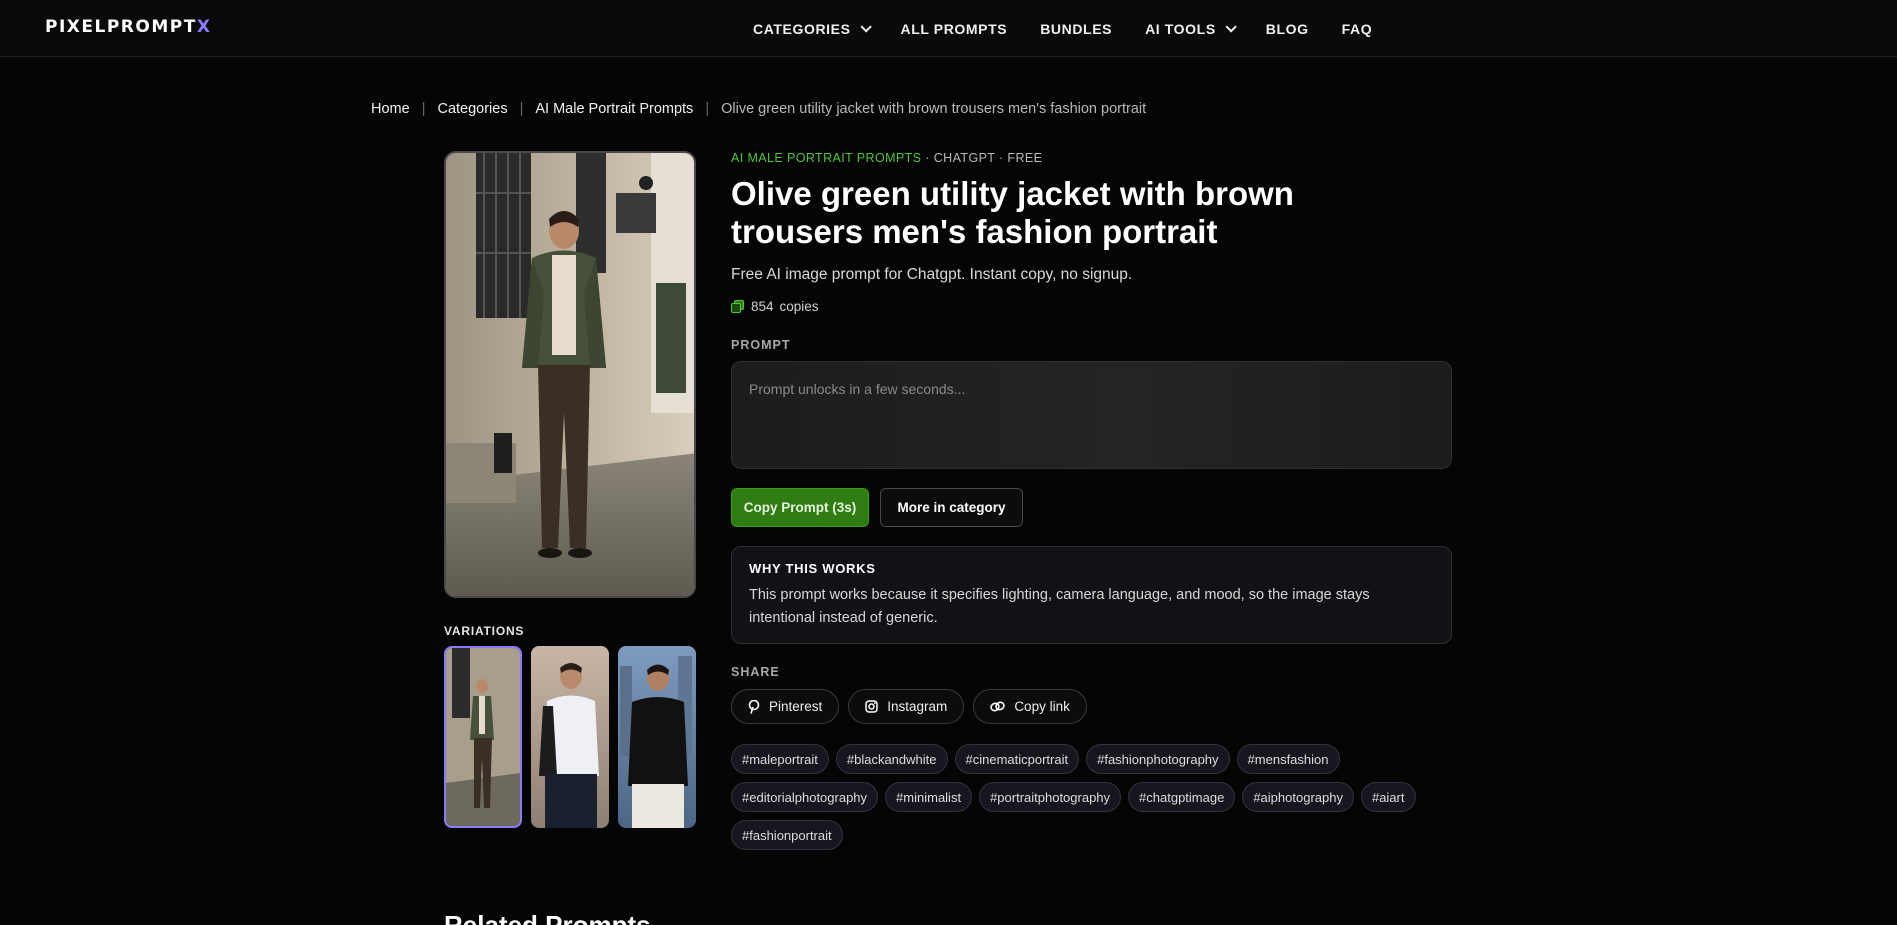 This screenshot has width=1897, height=925. What do you see at coordinates (128, 27) in the screenshot?
I see `site-logo: PIXELPROMPTX` at bounding box center [128, 27].